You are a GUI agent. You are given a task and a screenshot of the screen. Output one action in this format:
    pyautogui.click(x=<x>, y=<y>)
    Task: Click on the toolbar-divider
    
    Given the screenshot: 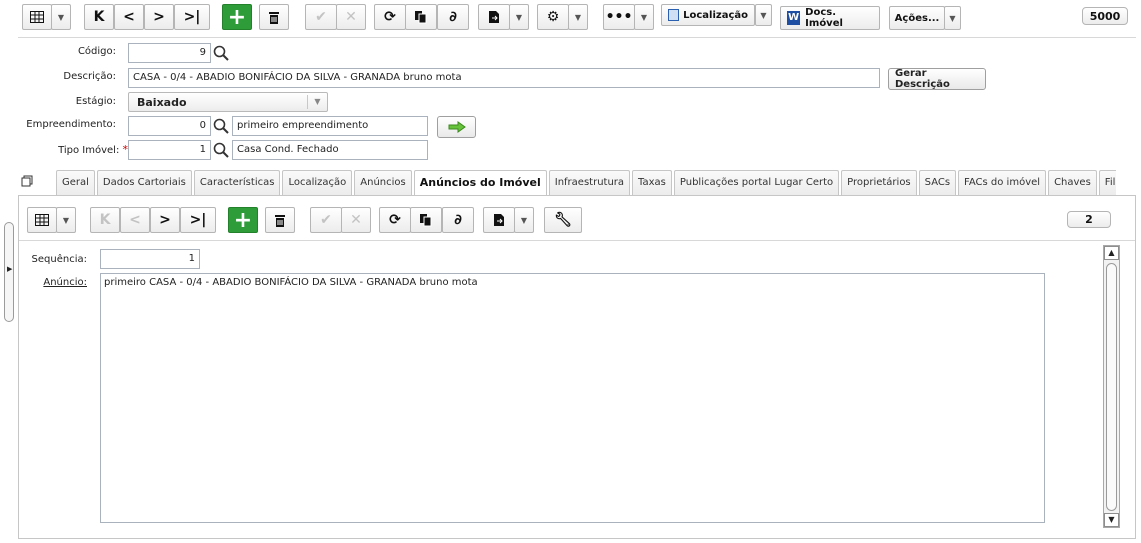 What is the action you would take?
    pyautogui.click(x=577, y=37)
    